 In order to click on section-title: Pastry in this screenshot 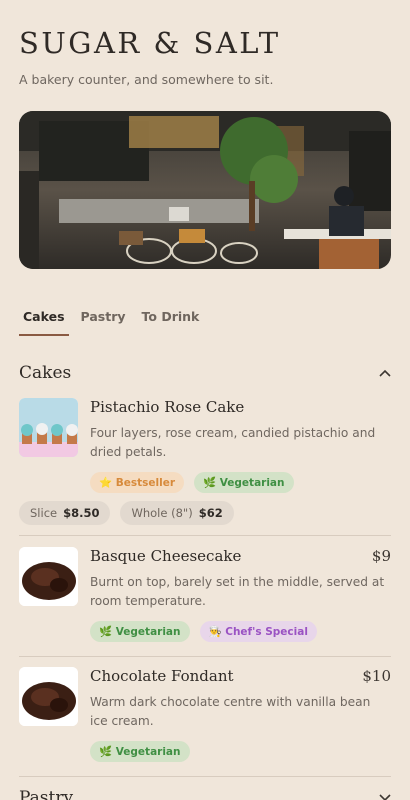, I will do `click(46, 794)`.